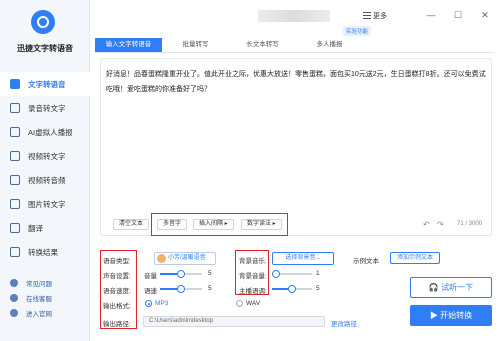 This screenshot has height=341, width=500. I want to click on change-path-link: 更改路径, so click(344, 323).